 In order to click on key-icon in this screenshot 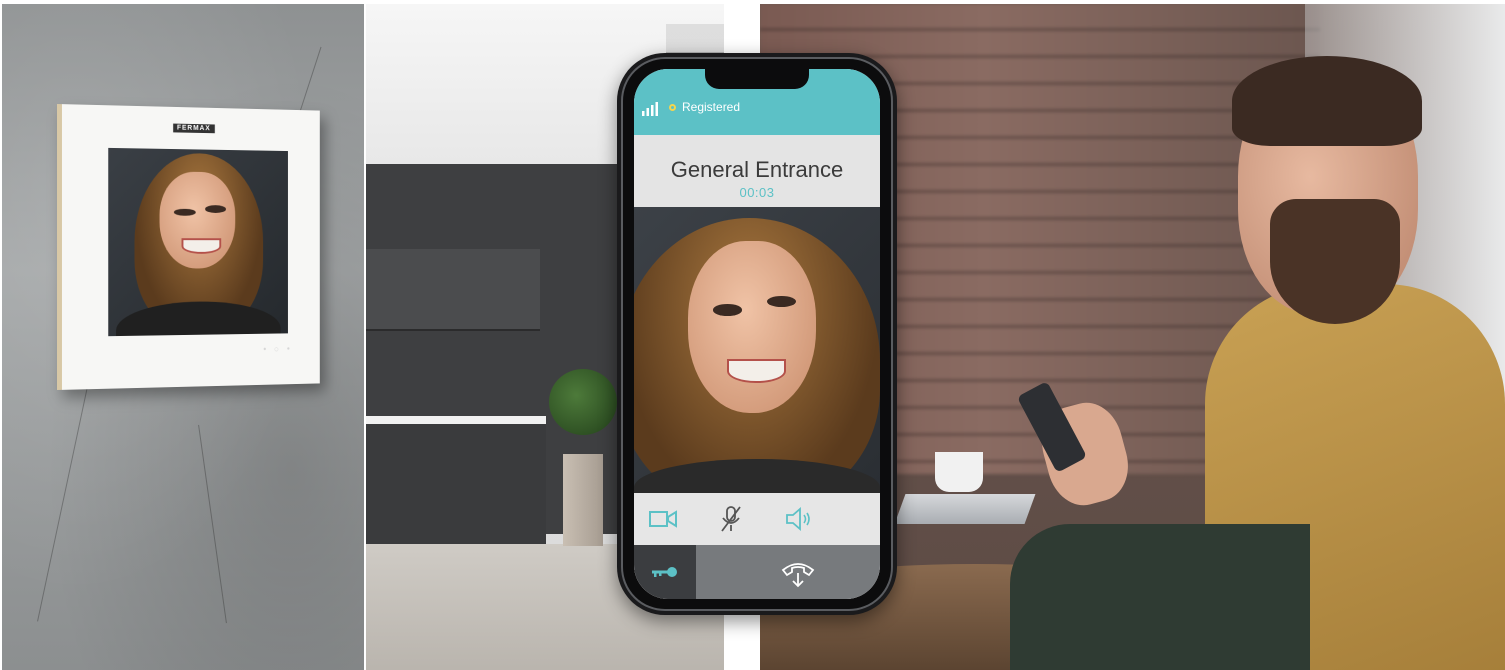, I will do `click(665, 572)`.